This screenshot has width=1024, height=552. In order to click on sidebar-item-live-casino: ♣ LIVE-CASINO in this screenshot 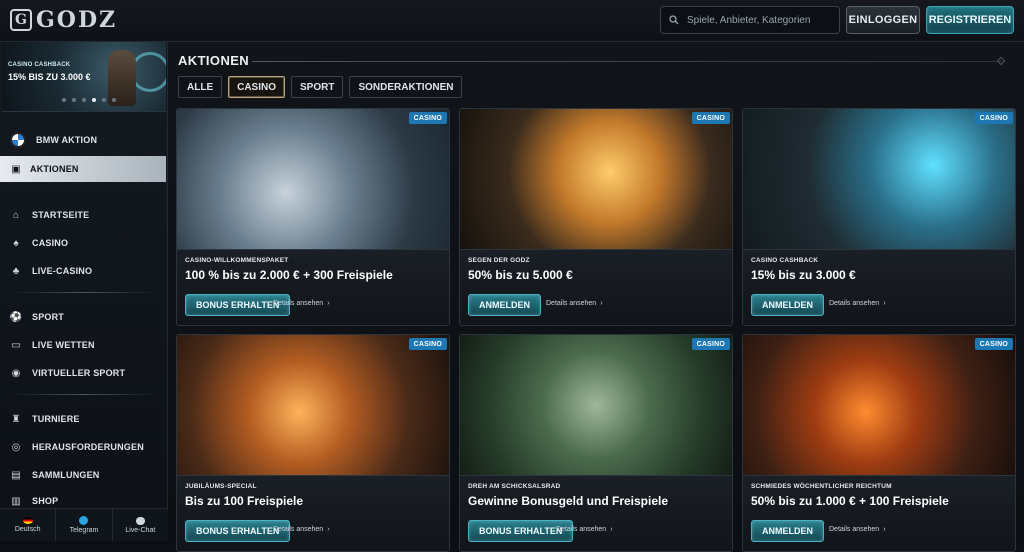, I will do `click(83, 271)`.